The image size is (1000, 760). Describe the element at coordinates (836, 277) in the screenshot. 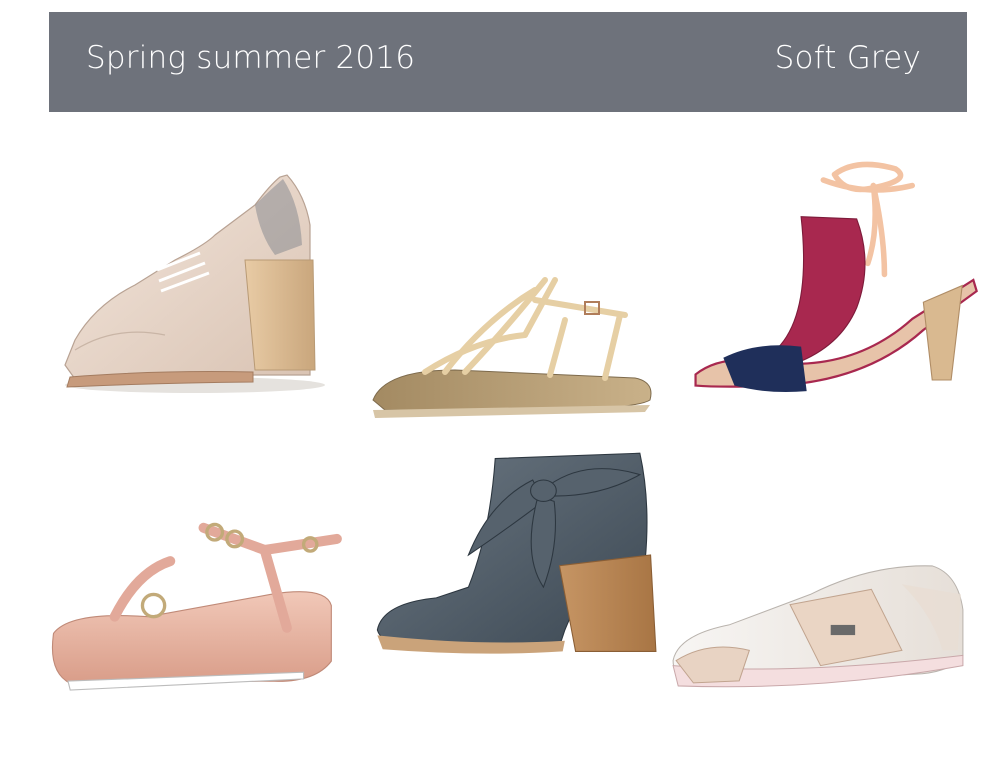

I see `ankle-tie-sandal-illustration` at that location.